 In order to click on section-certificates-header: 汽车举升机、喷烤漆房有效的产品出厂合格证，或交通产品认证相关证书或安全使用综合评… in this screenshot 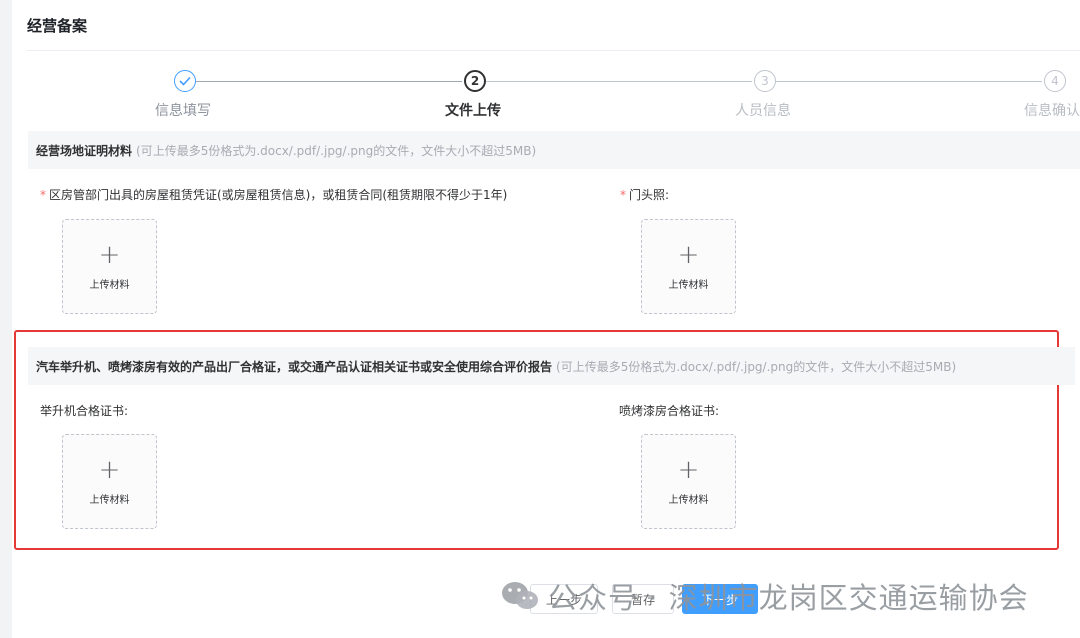, I will do `click(551, 366)`.